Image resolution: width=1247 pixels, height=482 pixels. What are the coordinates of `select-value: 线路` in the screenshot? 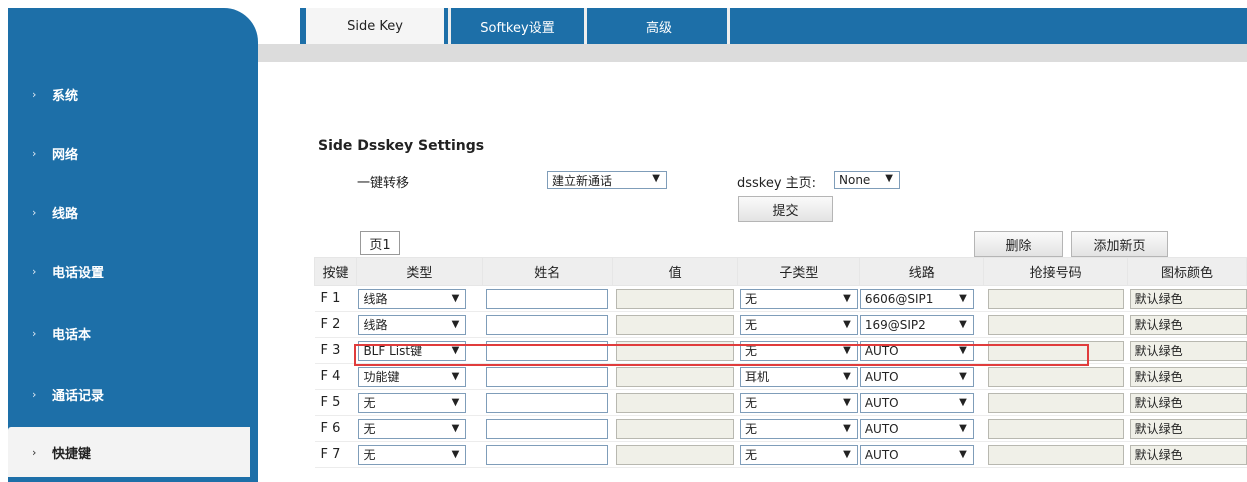 It's located at (375, 324).